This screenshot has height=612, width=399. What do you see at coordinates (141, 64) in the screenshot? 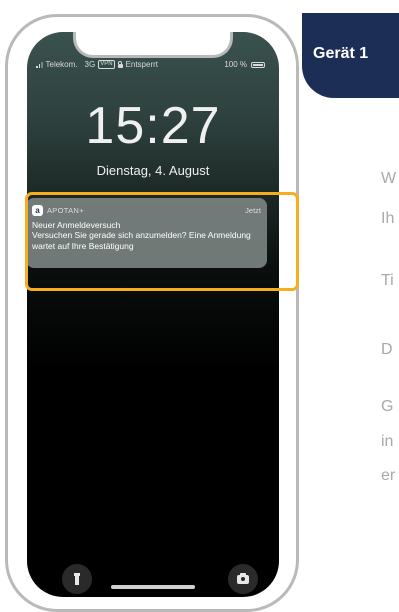
I see `lock-status: Entsperrt` at bounding box center [141, 64].